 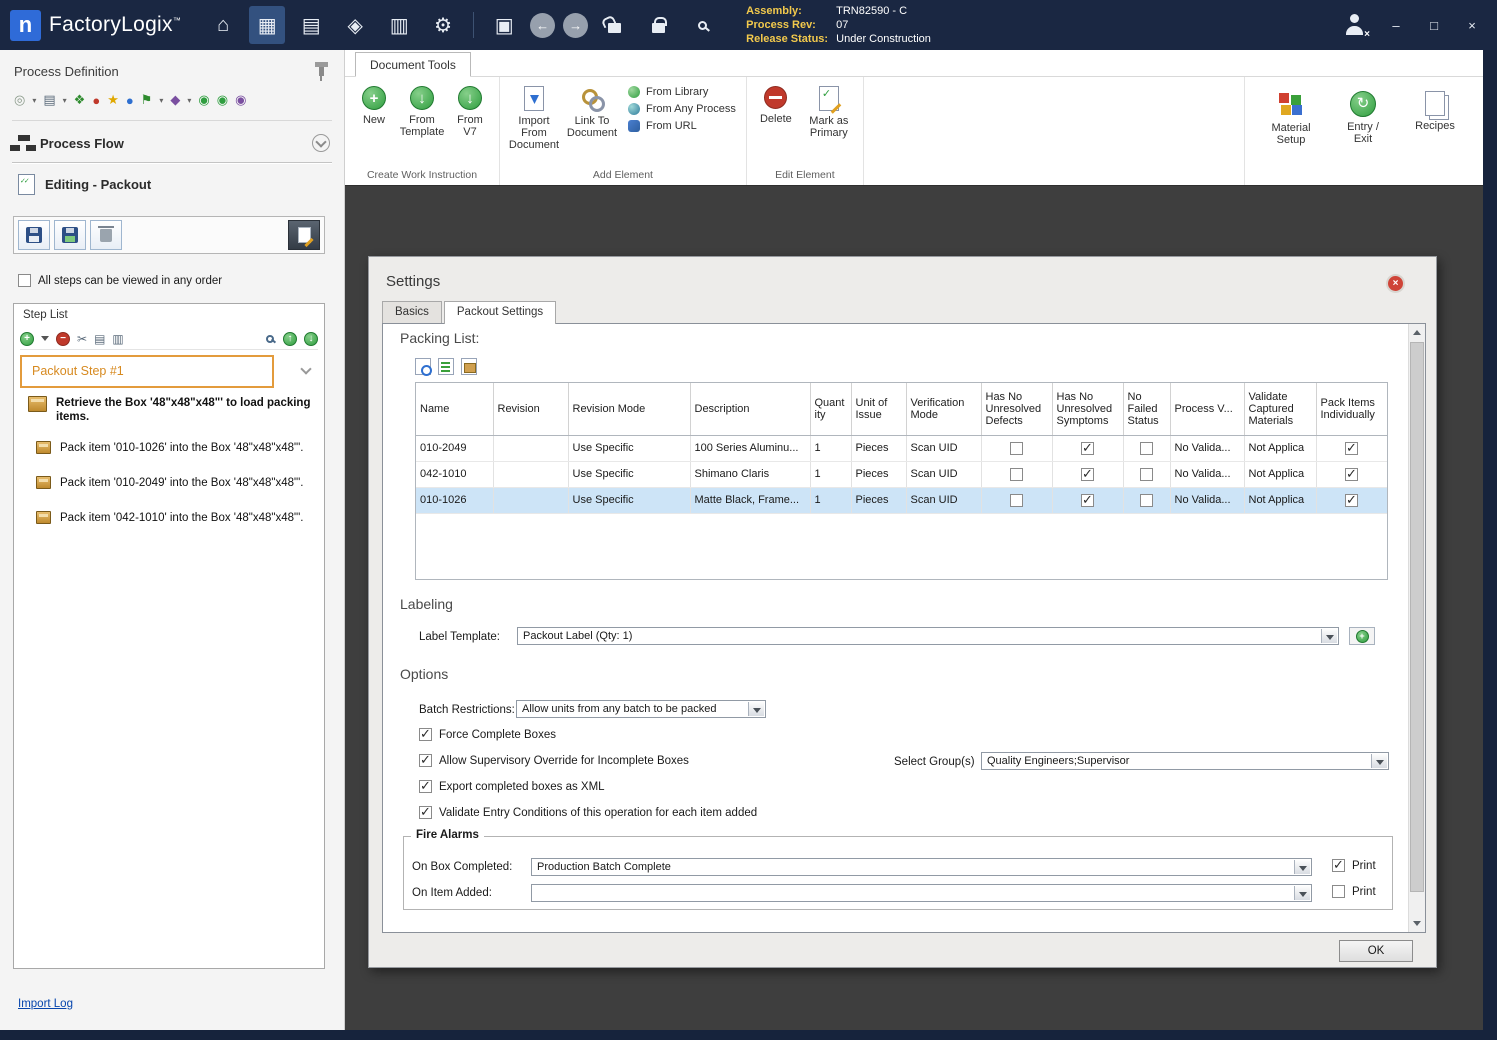 I want to click on on-item-added-select, so click(x=921, y=893).